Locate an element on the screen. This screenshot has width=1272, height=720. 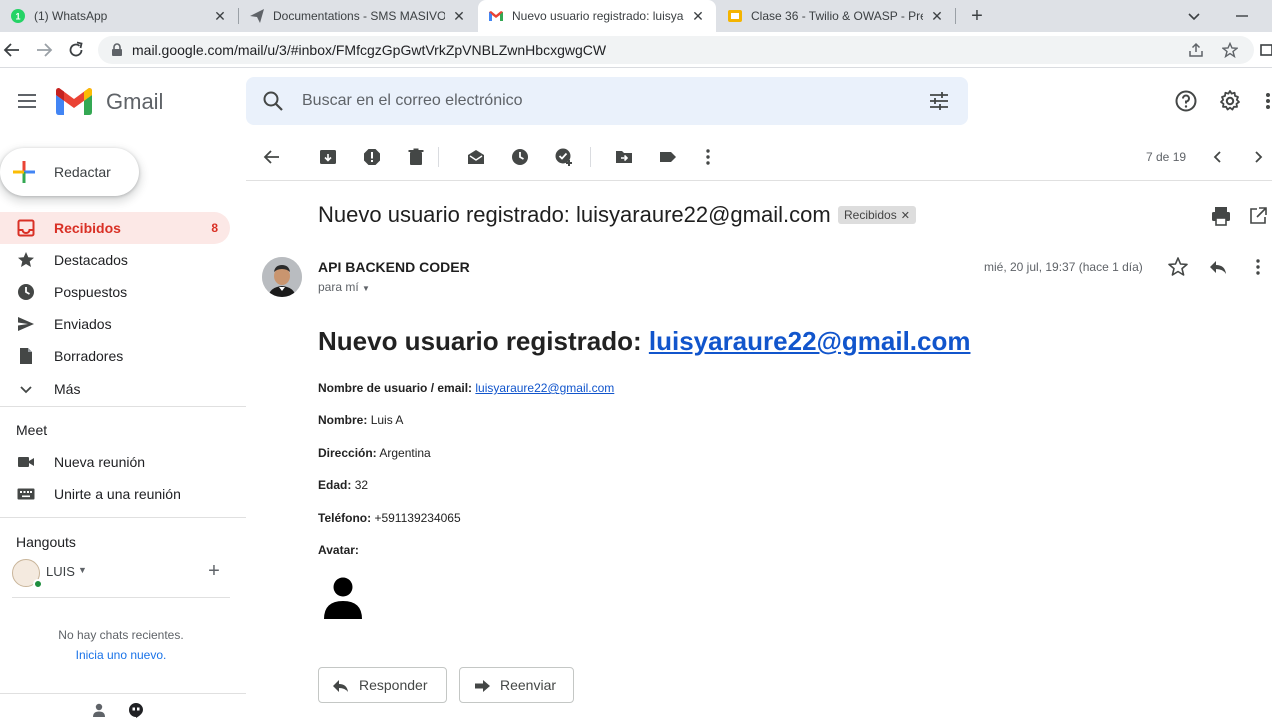
sidebar-item-sent: Enviados is located at coordinates (115, 324).